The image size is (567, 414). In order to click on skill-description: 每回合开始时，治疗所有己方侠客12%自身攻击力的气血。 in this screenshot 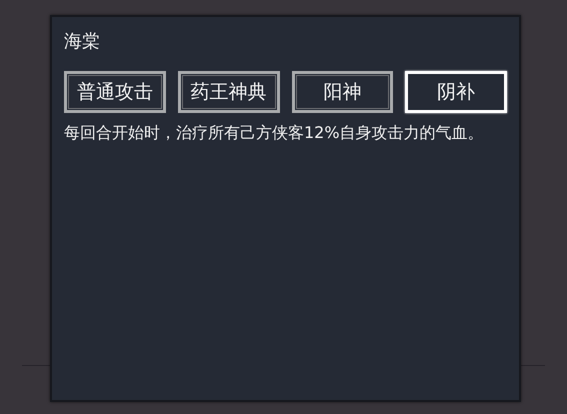, I will do `click(274, 132)`.